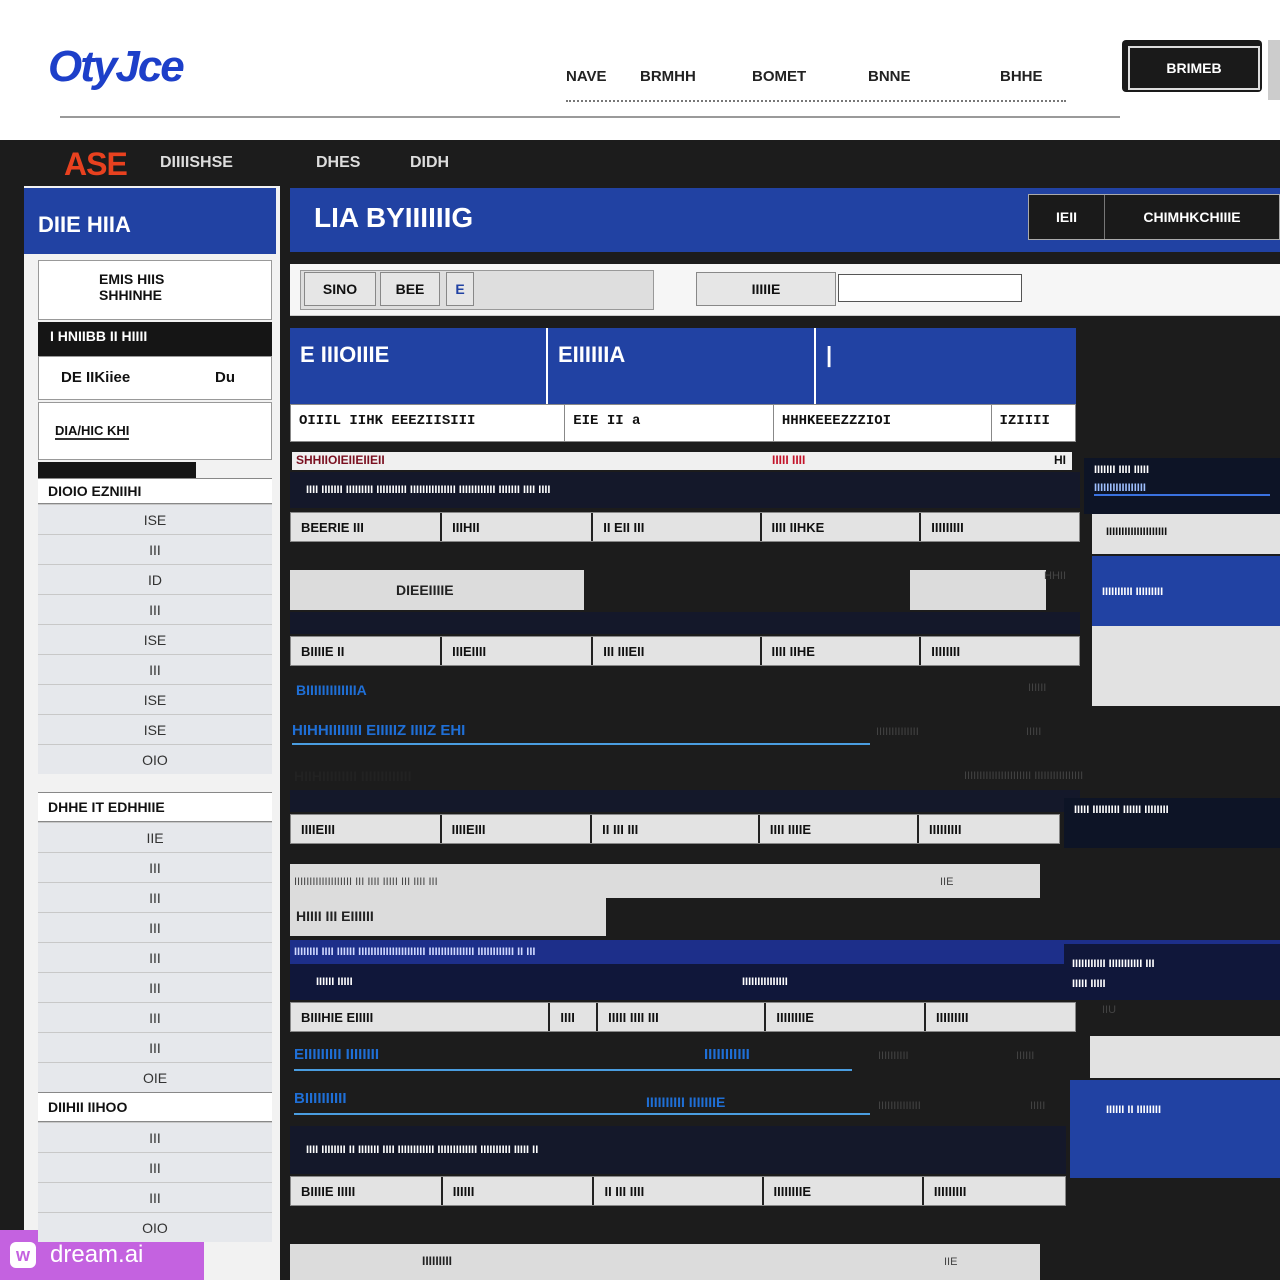 This screenshot has width=1280, height=1280. What do you see at coordinates (1172, 972) in the screenshot?
I see `right-panel-4: IIIIIIIIIII IIIIIIIIIII III IIIII IIIII` at bounding box center [1172, 972].